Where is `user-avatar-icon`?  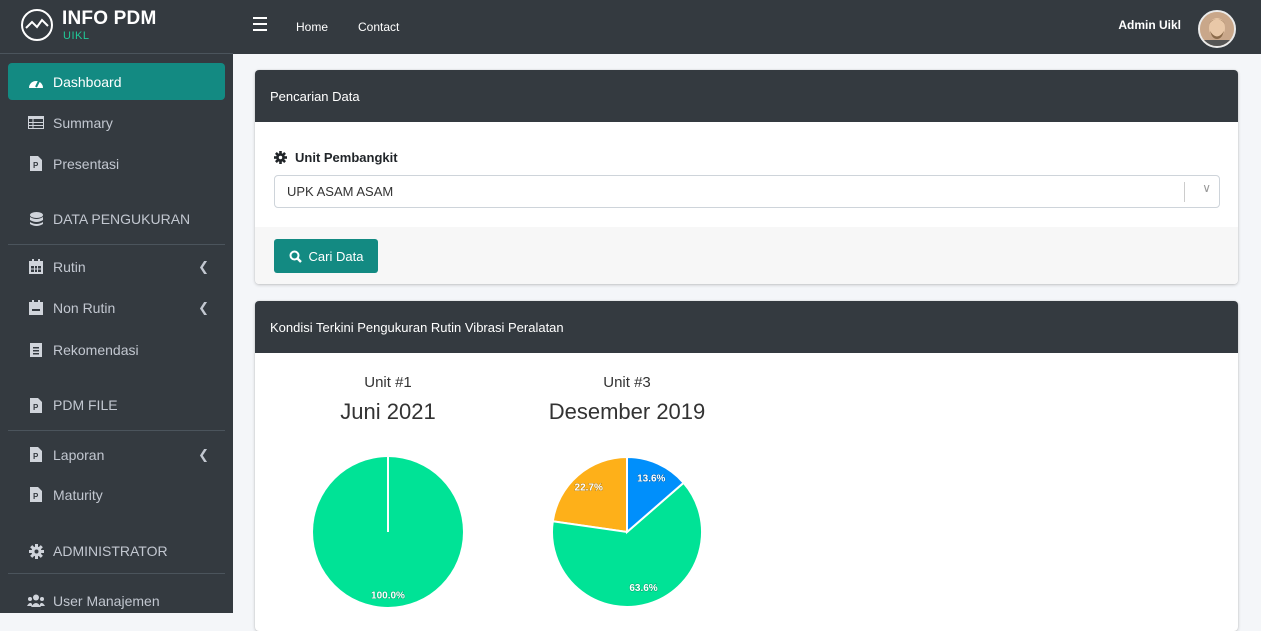
user-avatar-icon is located at coordinates (1217, 29).